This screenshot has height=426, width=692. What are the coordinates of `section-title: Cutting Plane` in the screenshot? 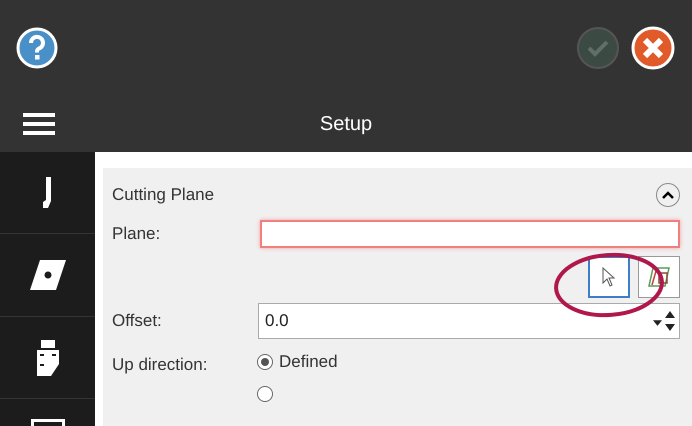 It's located at (163, 195).